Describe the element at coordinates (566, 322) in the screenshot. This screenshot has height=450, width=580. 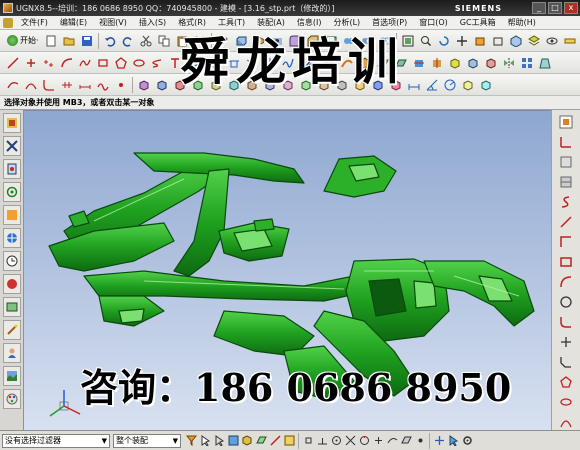
I see `fillet-sketch-icon` at that location.